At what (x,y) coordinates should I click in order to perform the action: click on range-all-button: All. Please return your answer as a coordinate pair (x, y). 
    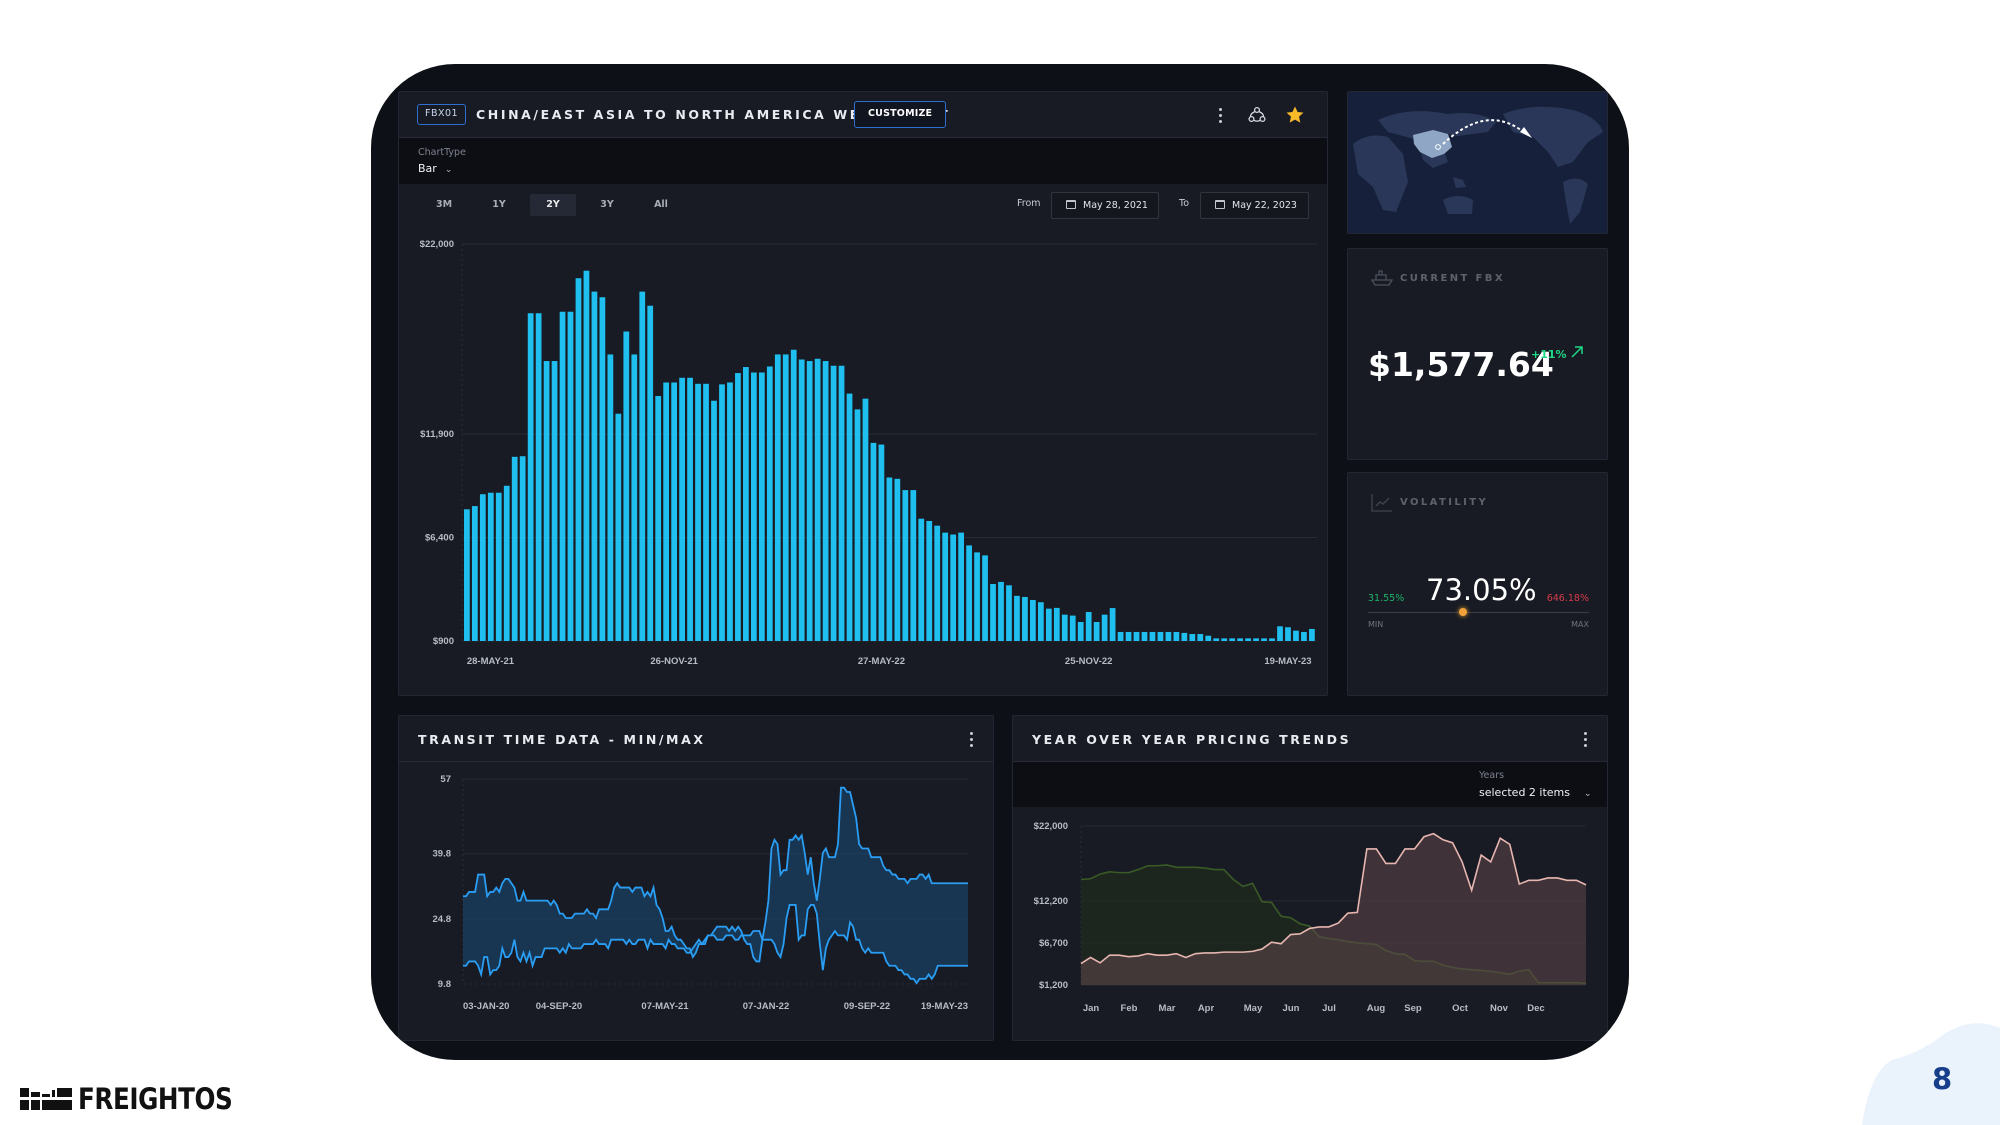
    Looking at the image, I should click on (661, 205).